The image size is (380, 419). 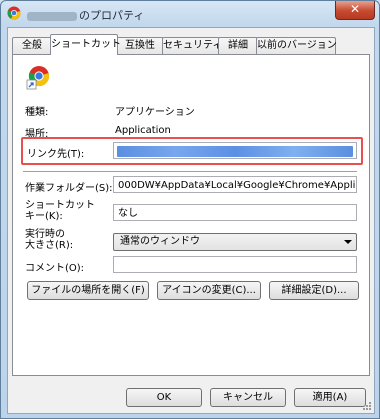 What do you see at coordinates (85, 44) in the screenshot?
I see `tab-shortcut: ショートカット` at bounding box center [85, 44].